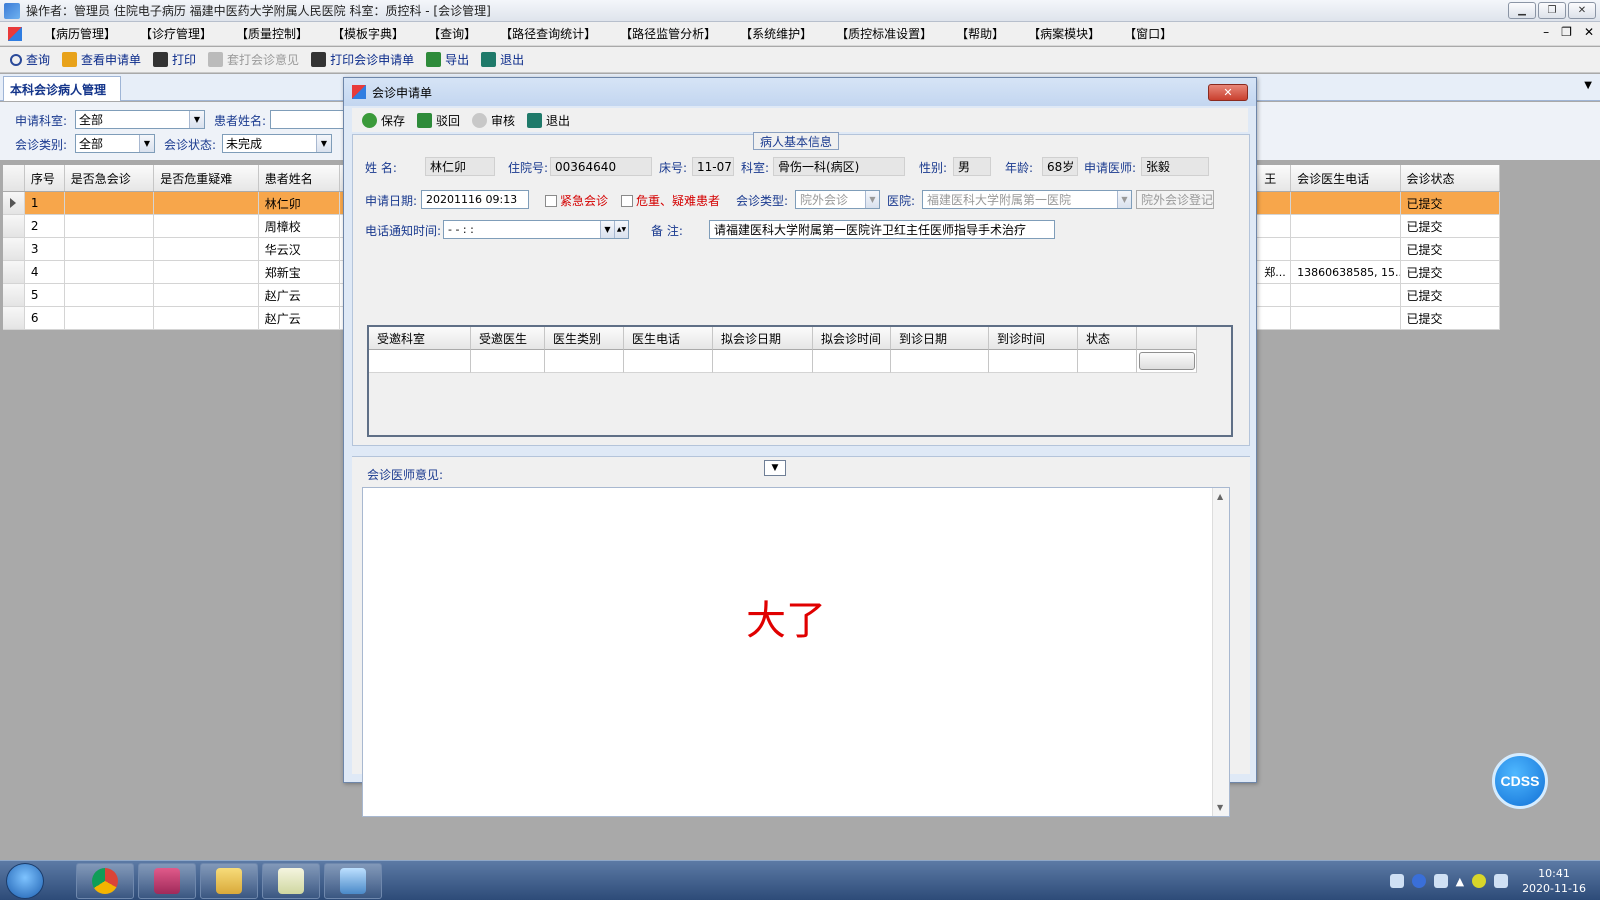  What do you see at coordinates (1522, 10) in the screenshot?
I see `minimize-button: ▁` at bounding box center [1522, 10].